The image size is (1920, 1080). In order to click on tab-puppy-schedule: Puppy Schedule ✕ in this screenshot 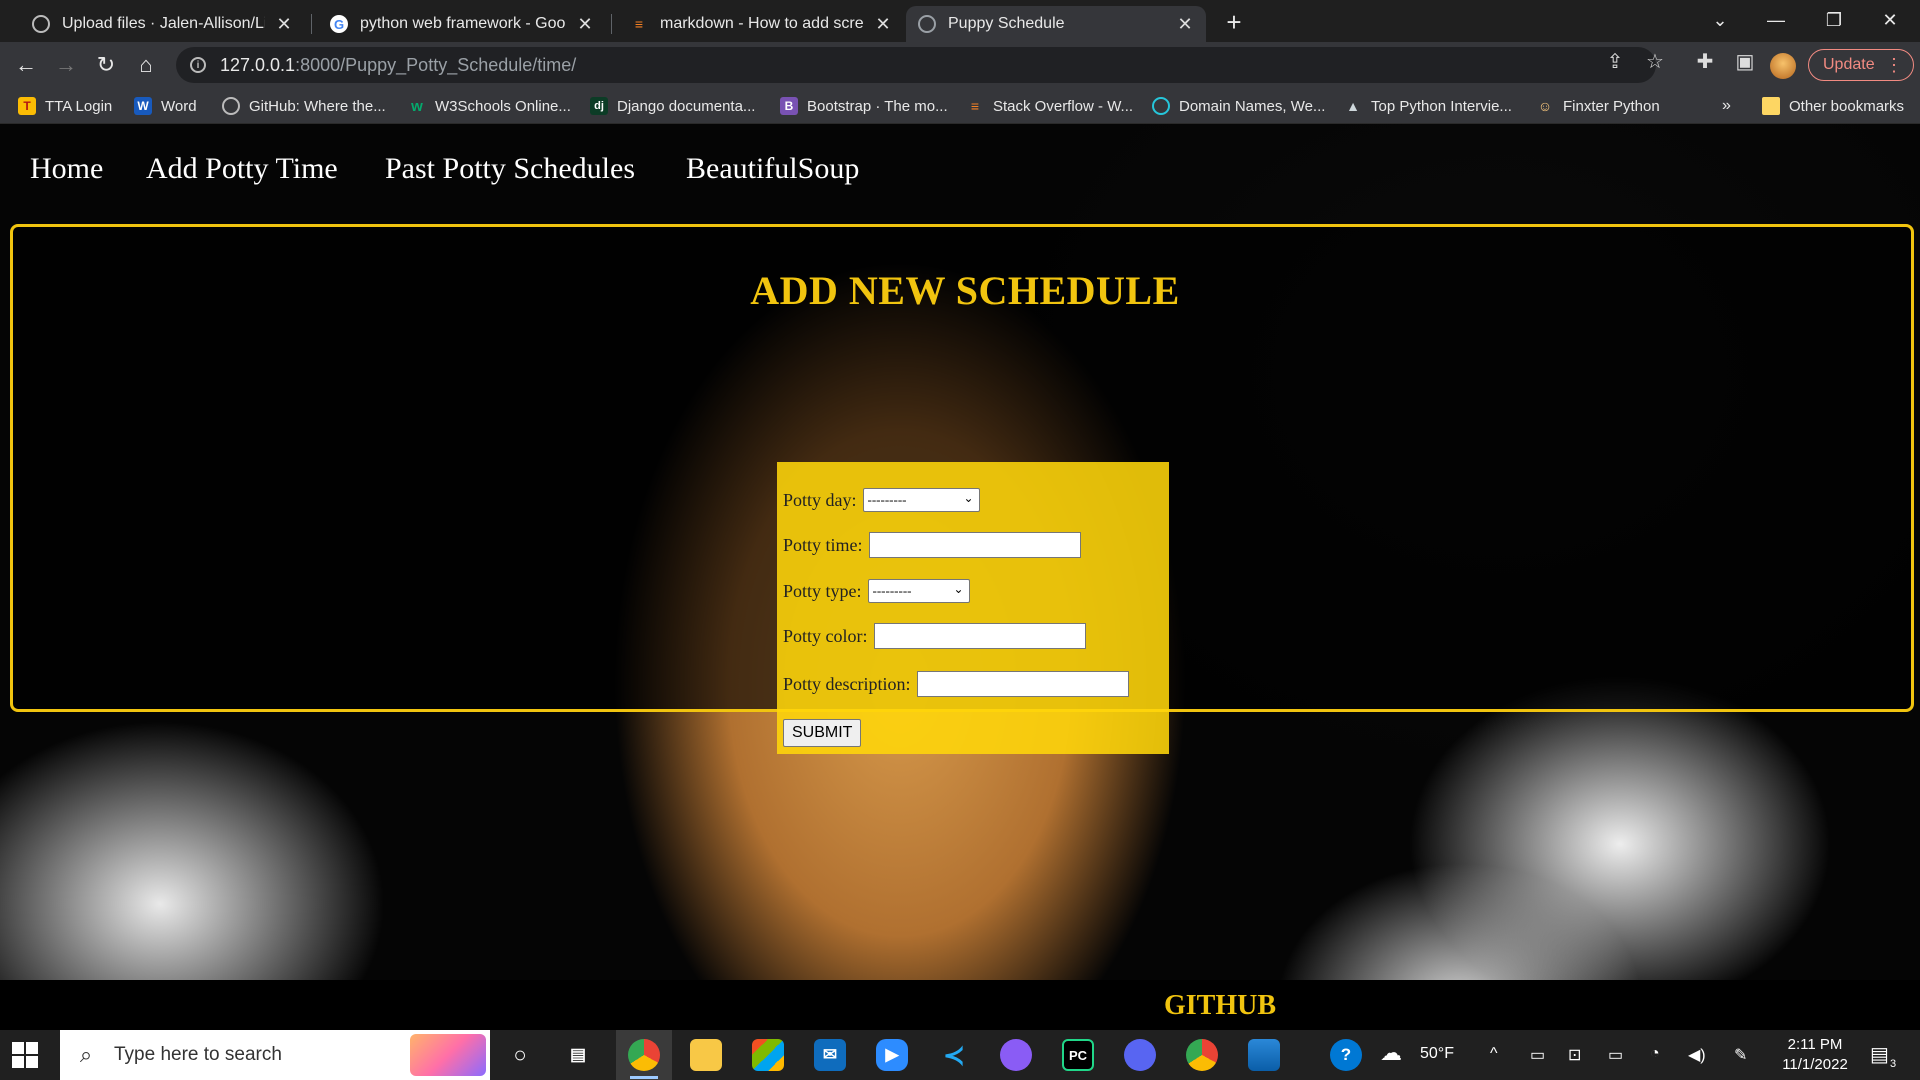, I will do `click(1056, 24)`.